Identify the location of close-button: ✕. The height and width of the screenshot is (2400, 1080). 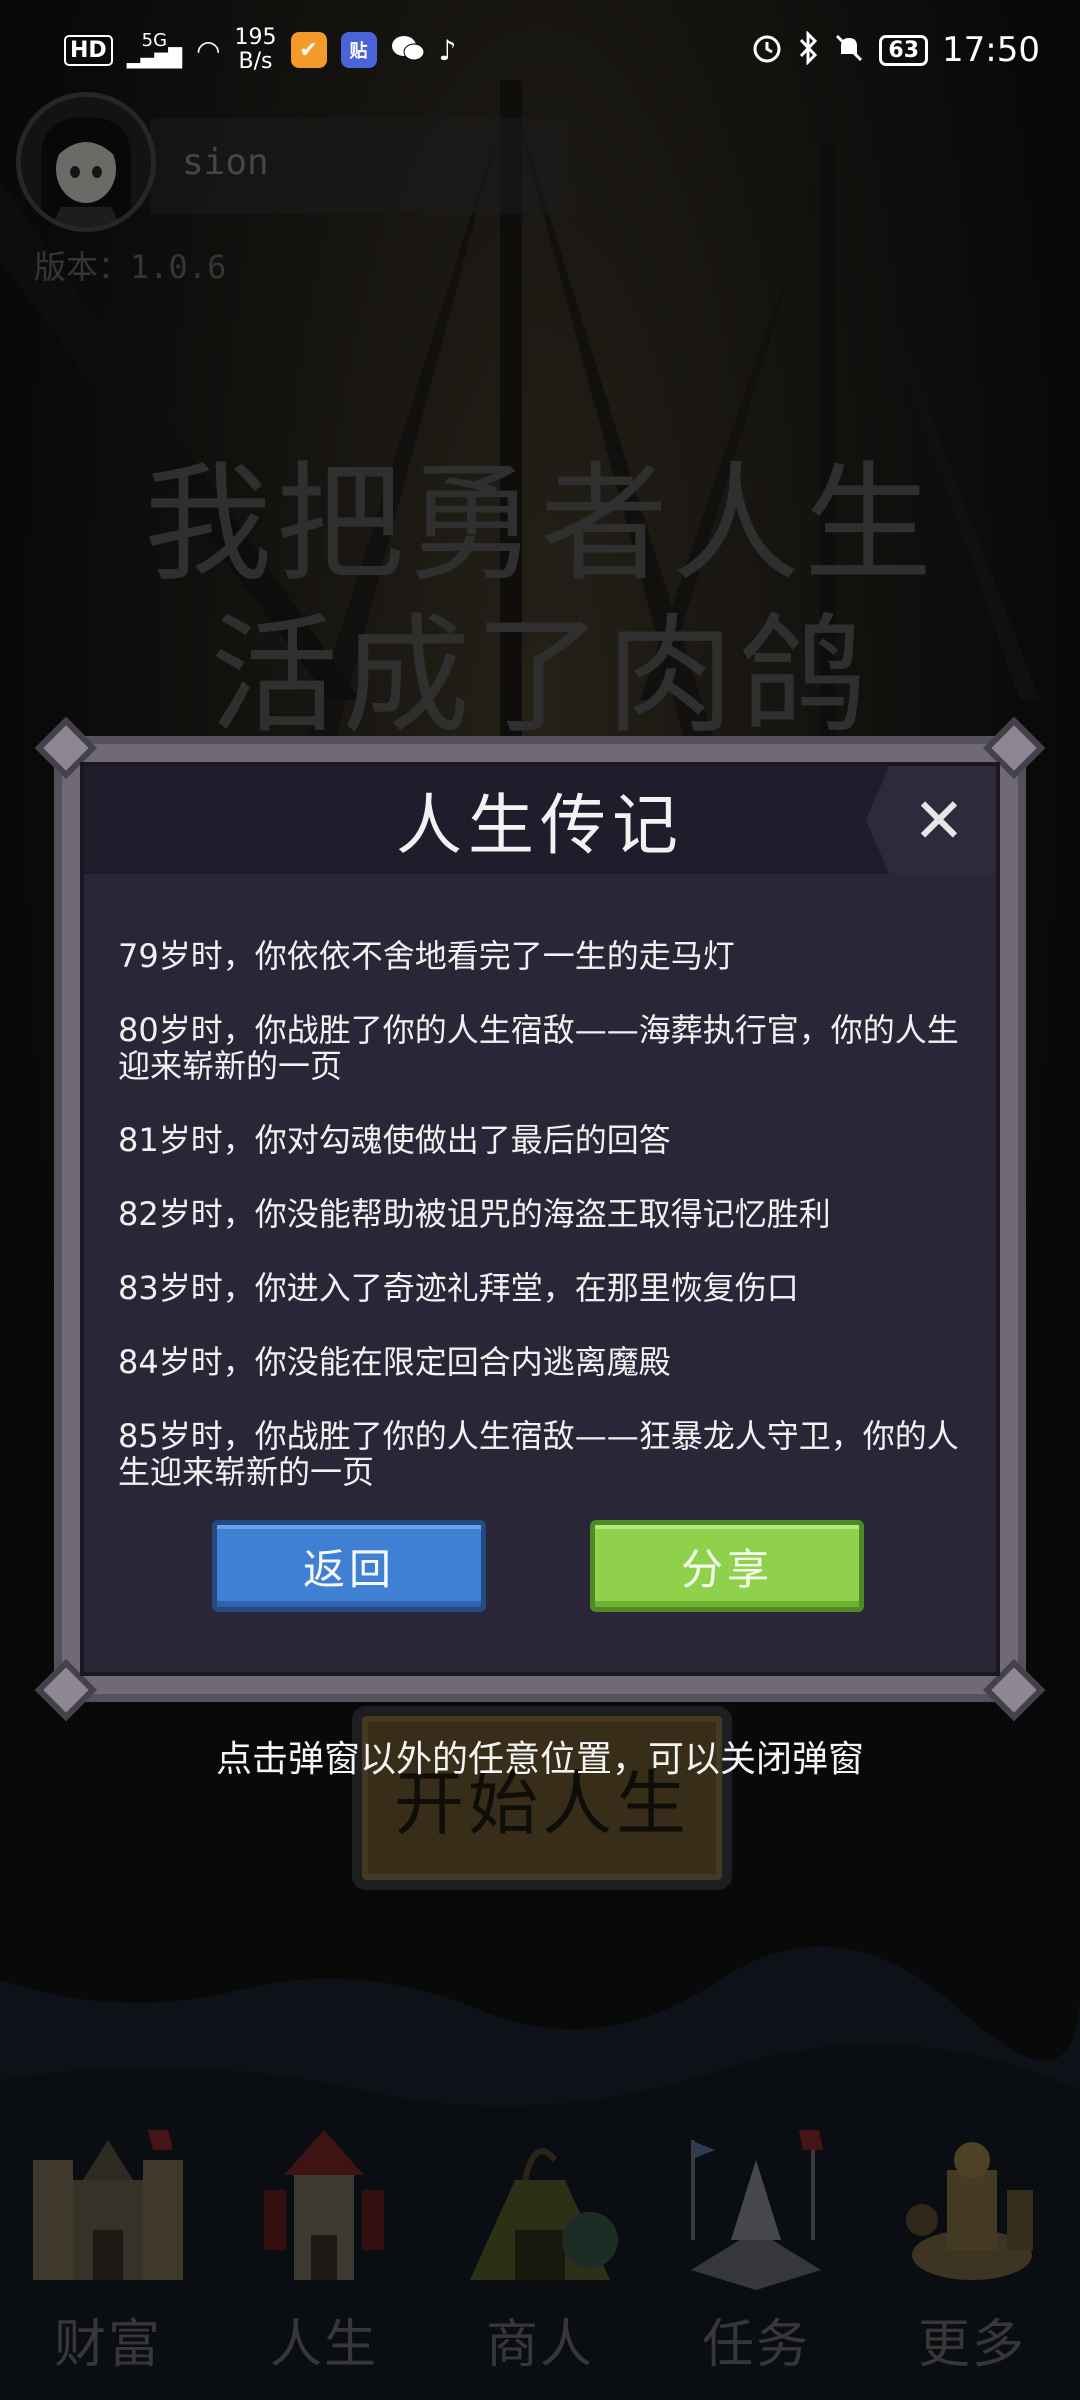
(931, 820).